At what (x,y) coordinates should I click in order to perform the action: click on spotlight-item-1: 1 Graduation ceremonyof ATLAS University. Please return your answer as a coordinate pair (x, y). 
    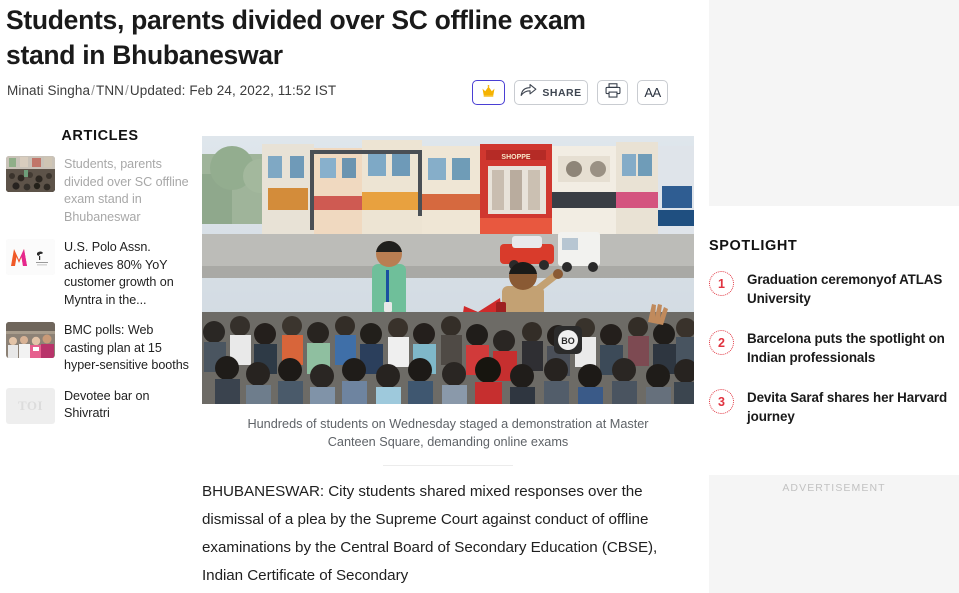
    Looking at the image, I should click on (834, 289).